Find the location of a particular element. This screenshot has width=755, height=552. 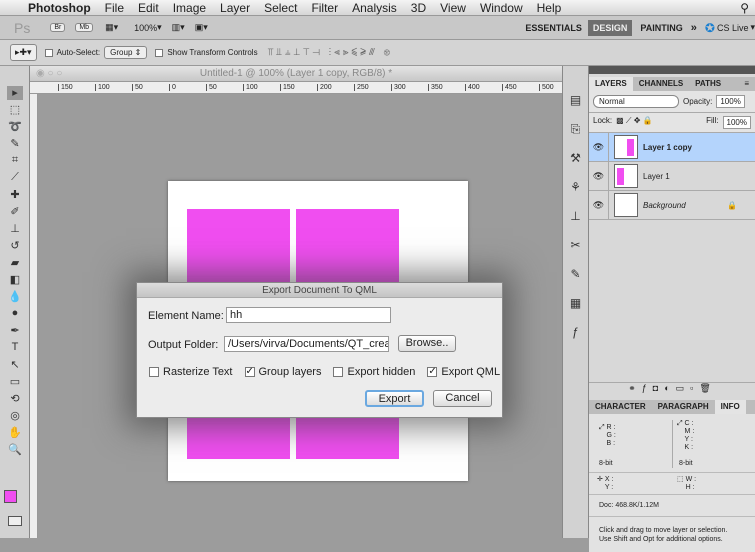

browse-button: Browse.. is located at coordinates (427, 343).